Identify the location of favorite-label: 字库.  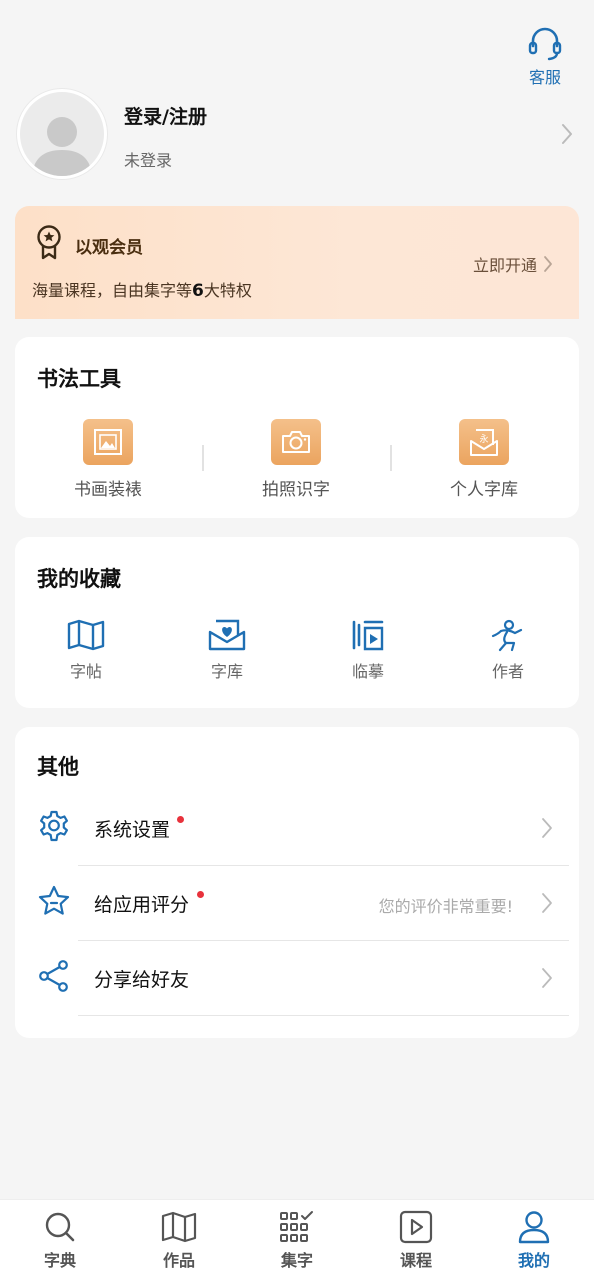
(226, 671).